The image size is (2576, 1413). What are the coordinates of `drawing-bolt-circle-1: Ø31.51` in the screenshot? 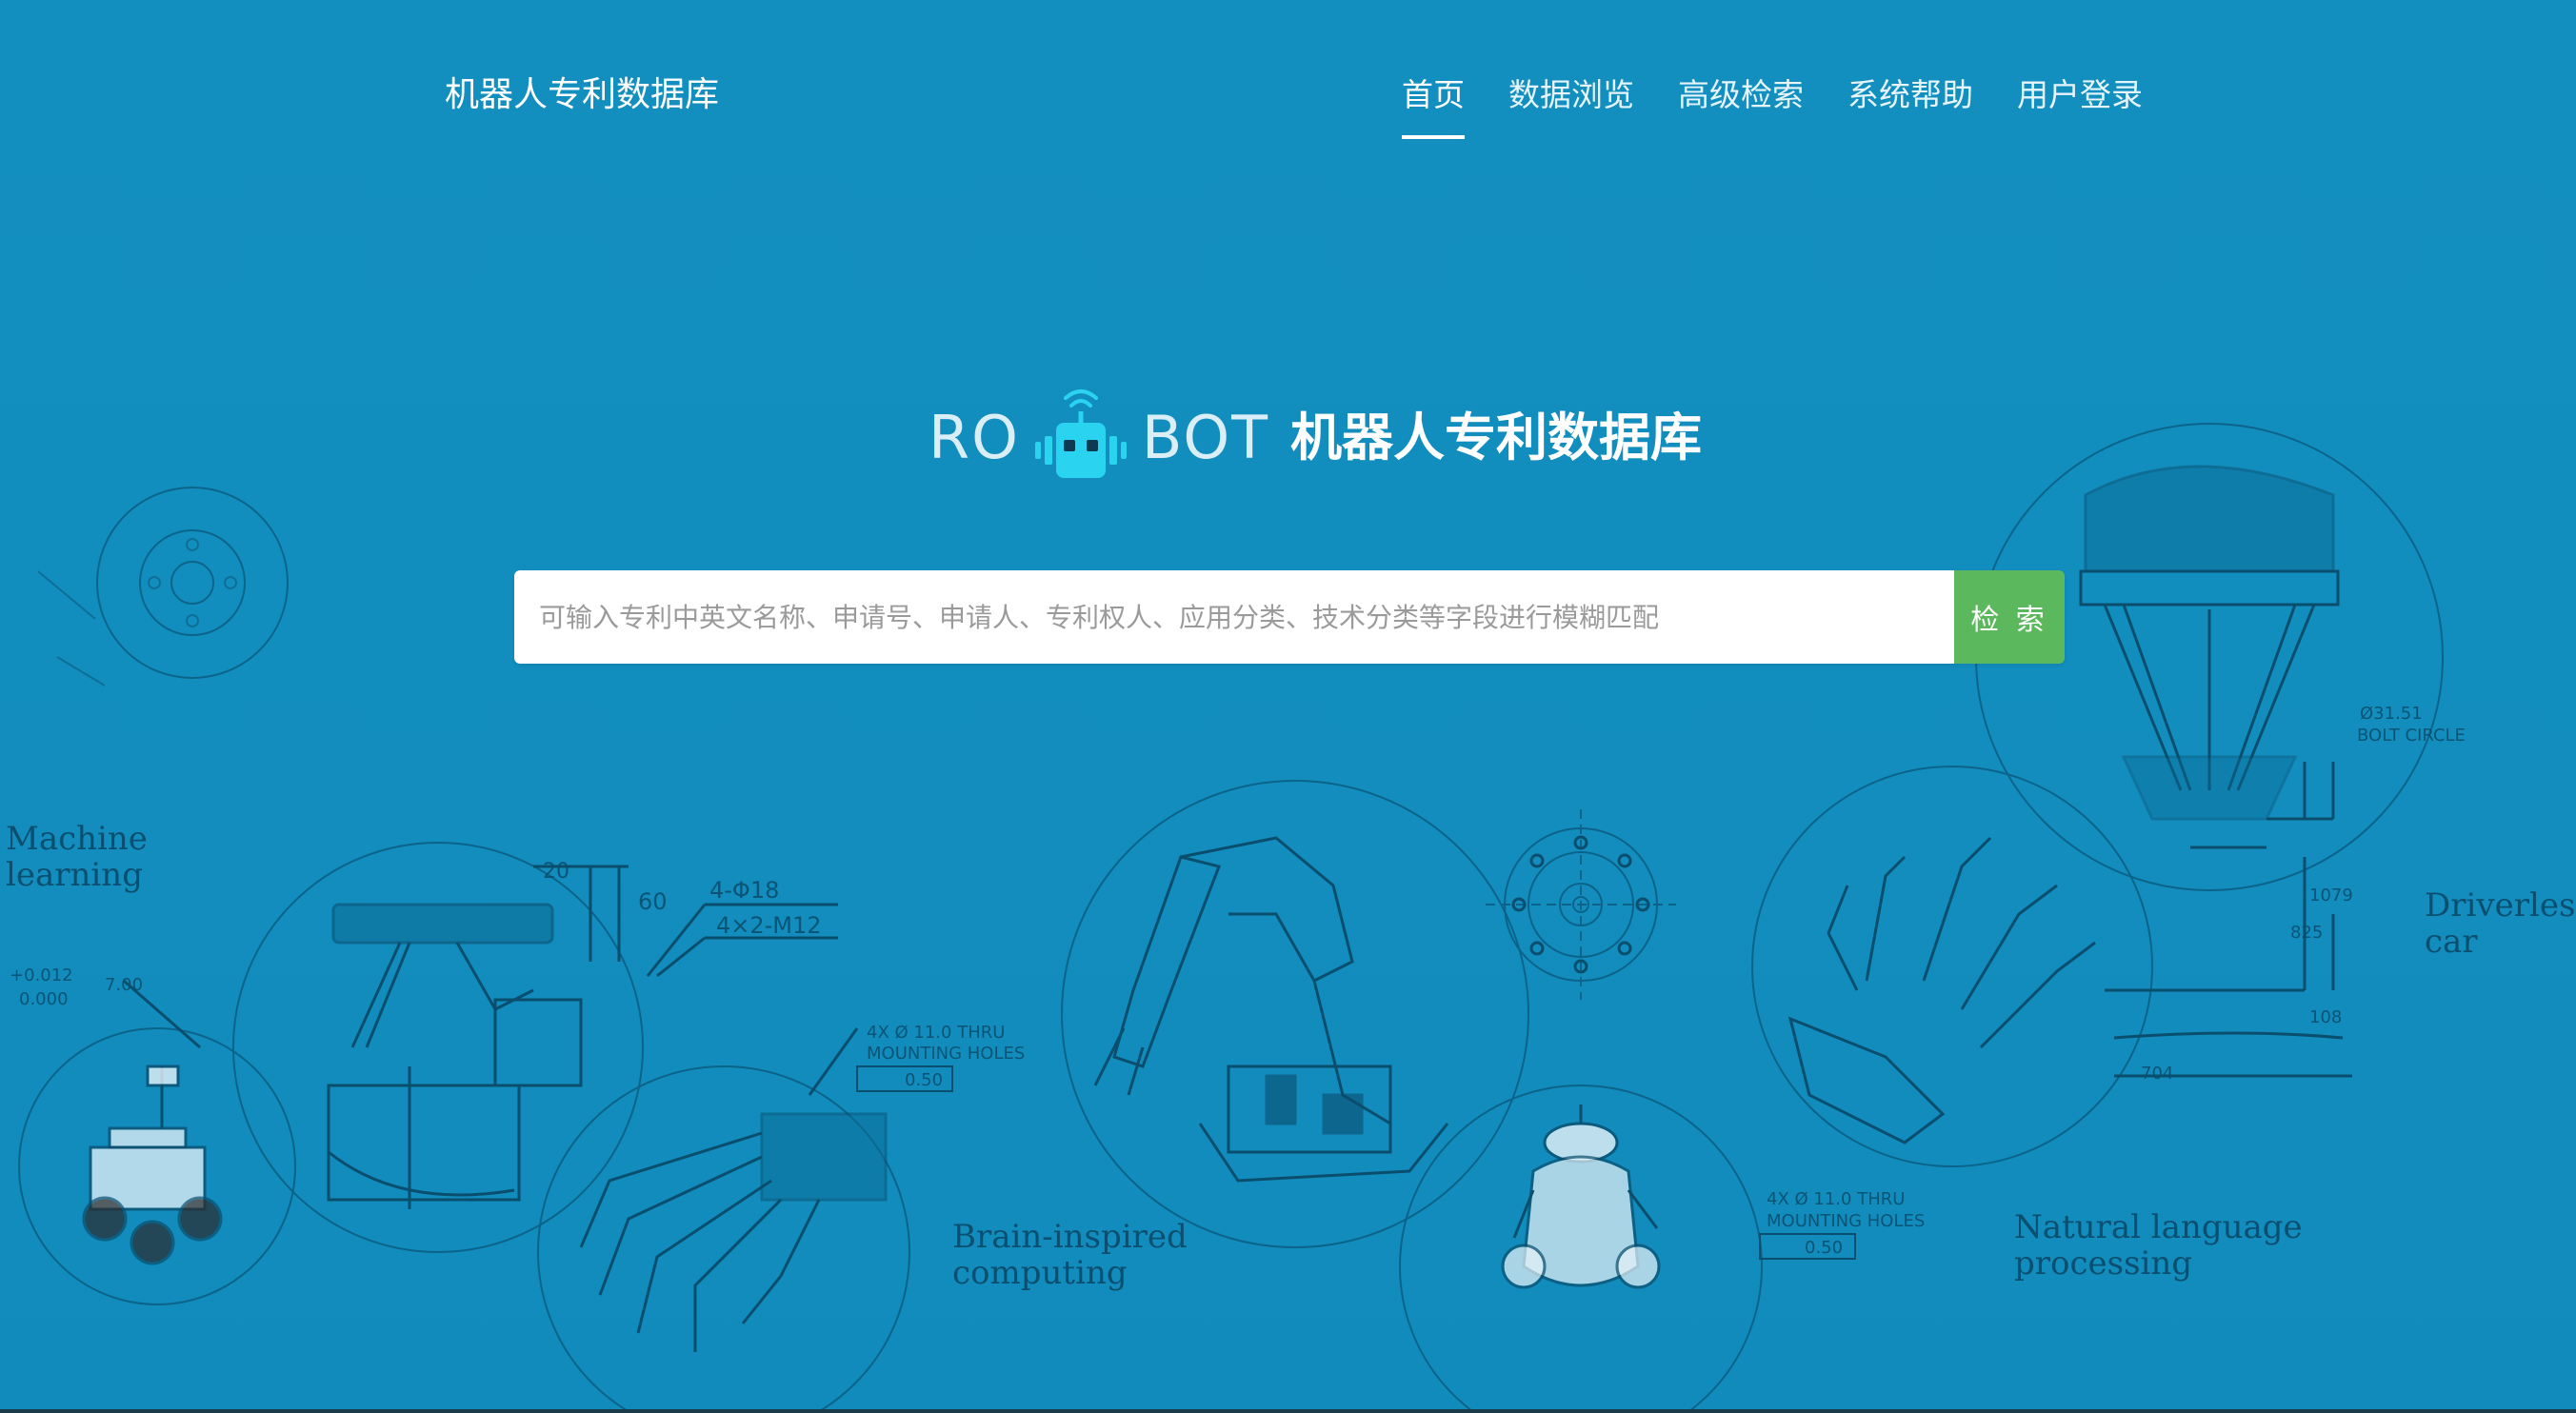 It's located at (2391, 714).